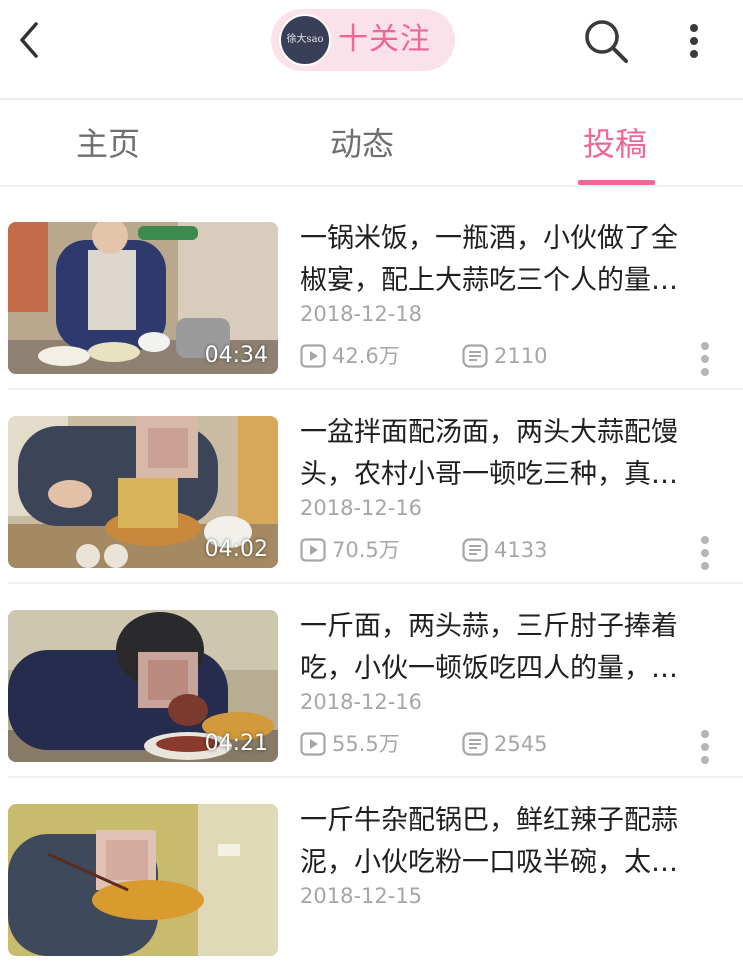  I want to click on video-duration: 04:34, so click(236, 355).